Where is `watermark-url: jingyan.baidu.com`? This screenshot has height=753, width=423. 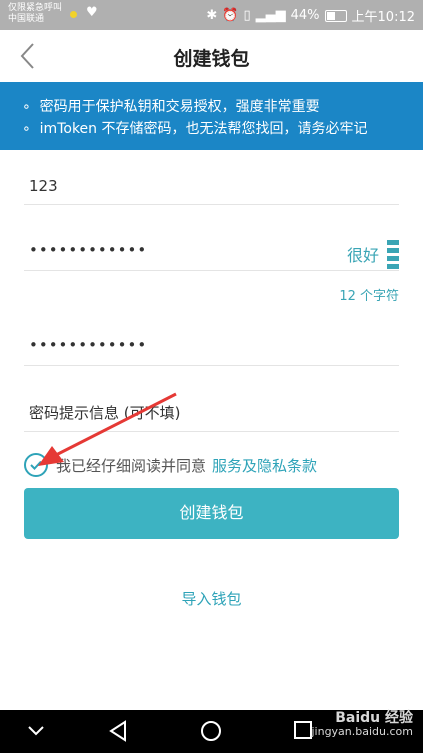
watermark-url: jingyan.baidu.com is located at coordinates (362, 731).